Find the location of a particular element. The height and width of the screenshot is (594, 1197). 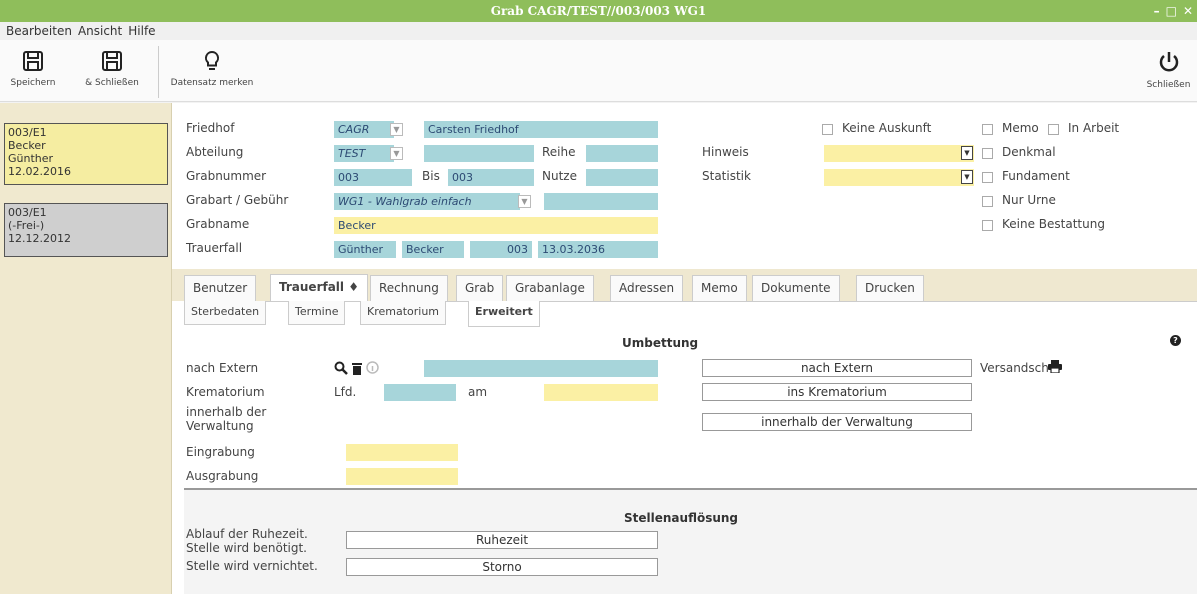

subtab-erweitert: Erweitert is located at coordinates (504, 314).